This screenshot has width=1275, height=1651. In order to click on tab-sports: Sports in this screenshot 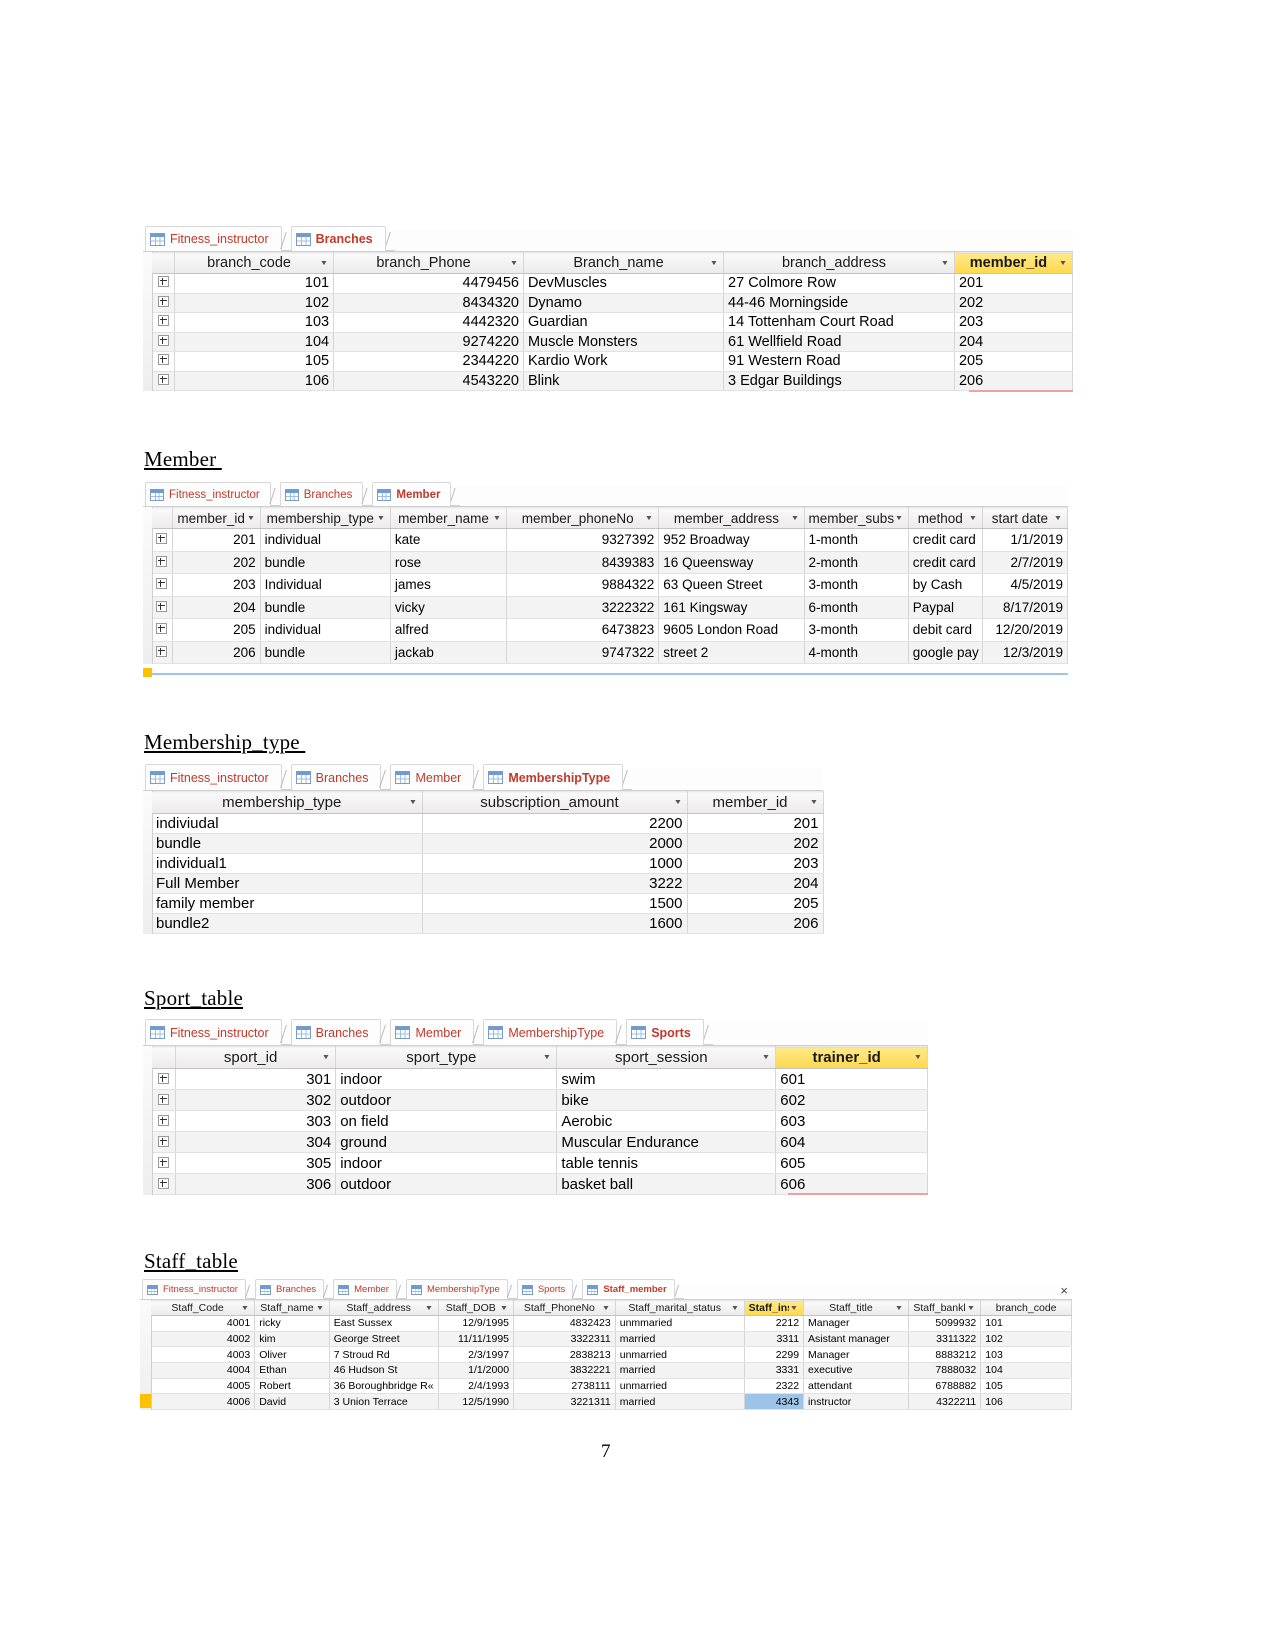, I will do `click(665, 1032)`.